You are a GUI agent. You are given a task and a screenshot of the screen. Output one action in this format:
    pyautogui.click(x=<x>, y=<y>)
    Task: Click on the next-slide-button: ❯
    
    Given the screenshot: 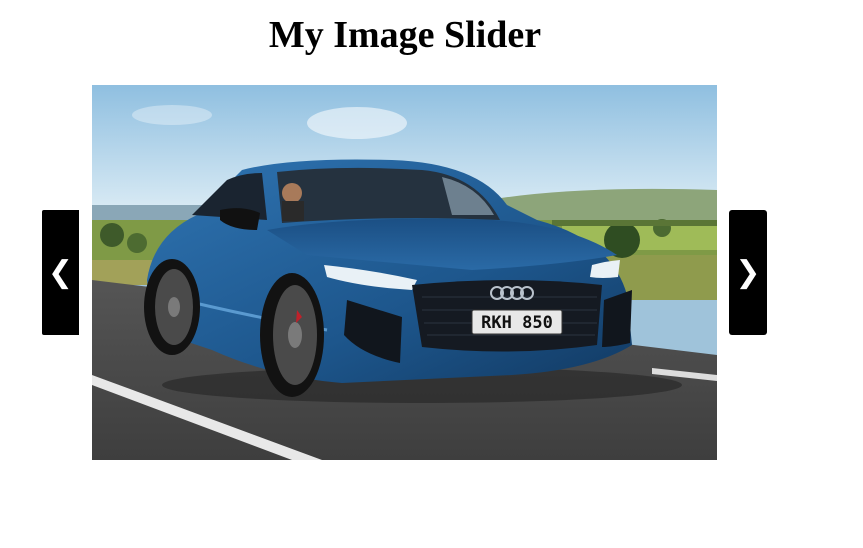 What is the action you would take?
    pyautogui.click(x=748, y=272)
    